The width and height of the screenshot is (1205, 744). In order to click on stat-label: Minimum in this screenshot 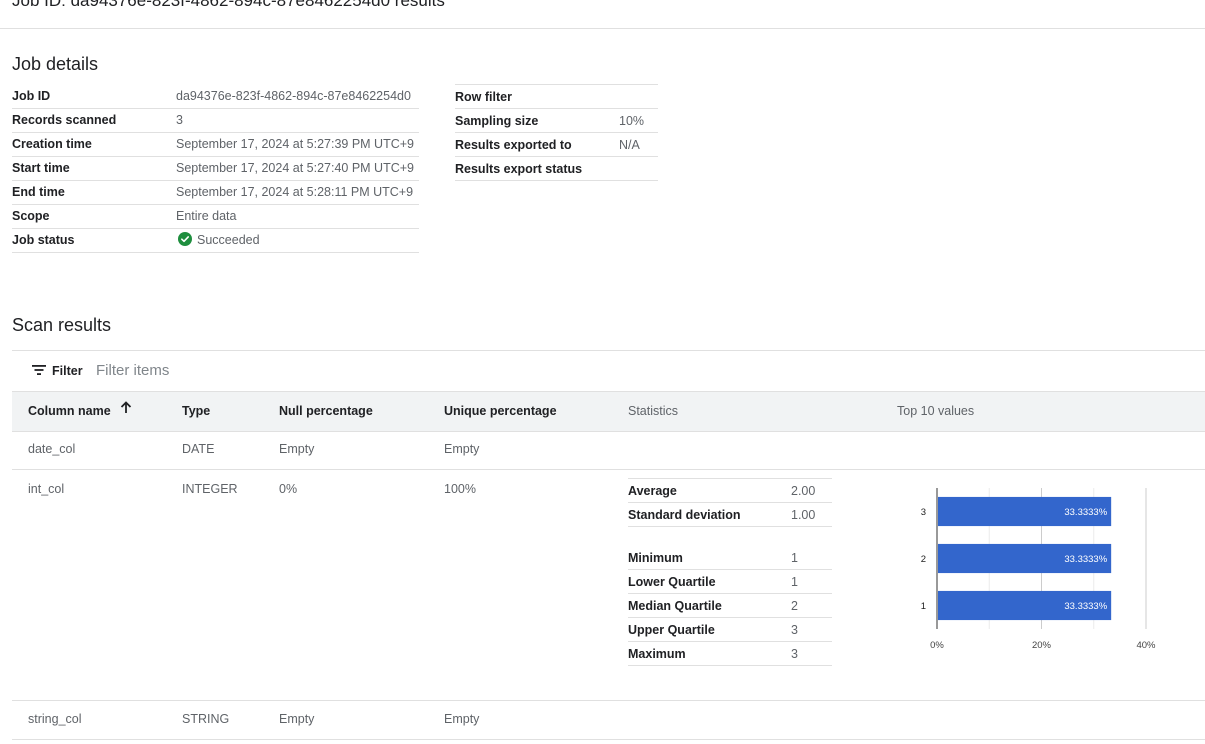, I will do `click(709, 558)`.